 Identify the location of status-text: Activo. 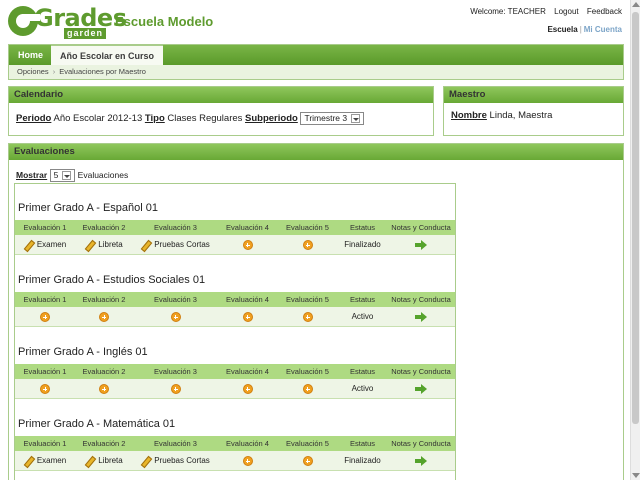
(362, 388).